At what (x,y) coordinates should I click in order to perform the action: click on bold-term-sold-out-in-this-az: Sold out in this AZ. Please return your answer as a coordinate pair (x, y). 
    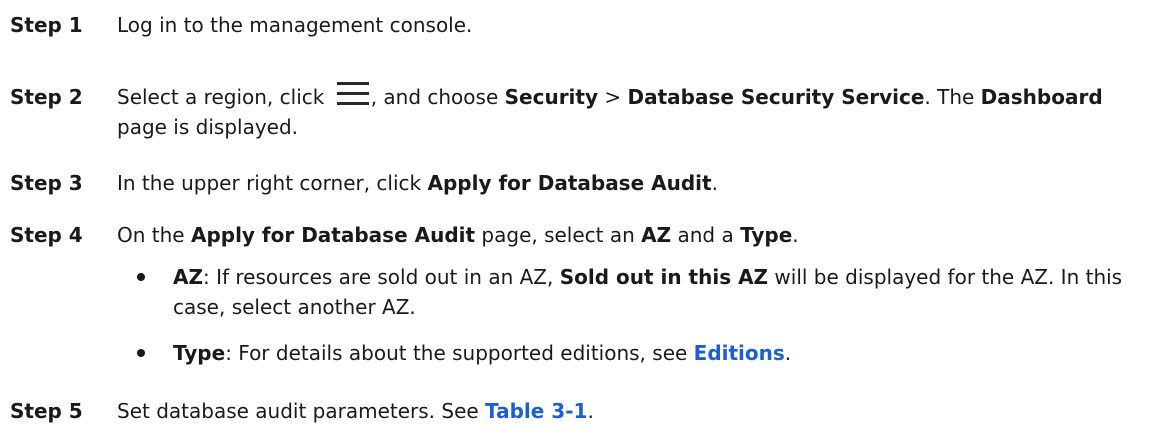
    Looking at the image, I should click on (664, 277).